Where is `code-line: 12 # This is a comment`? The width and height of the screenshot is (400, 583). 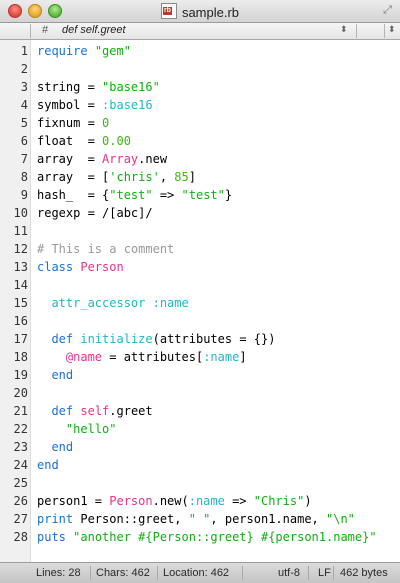
code-line: 12 # This is a comment is located at coordinates (200, 249).